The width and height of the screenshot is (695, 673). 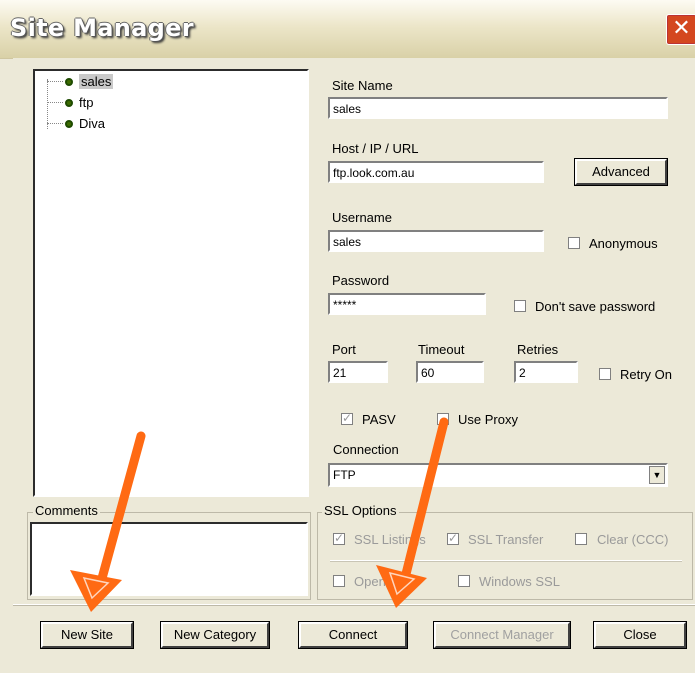 I want to click on arrow-to-new-site-icon, so click(x=108, y=521).